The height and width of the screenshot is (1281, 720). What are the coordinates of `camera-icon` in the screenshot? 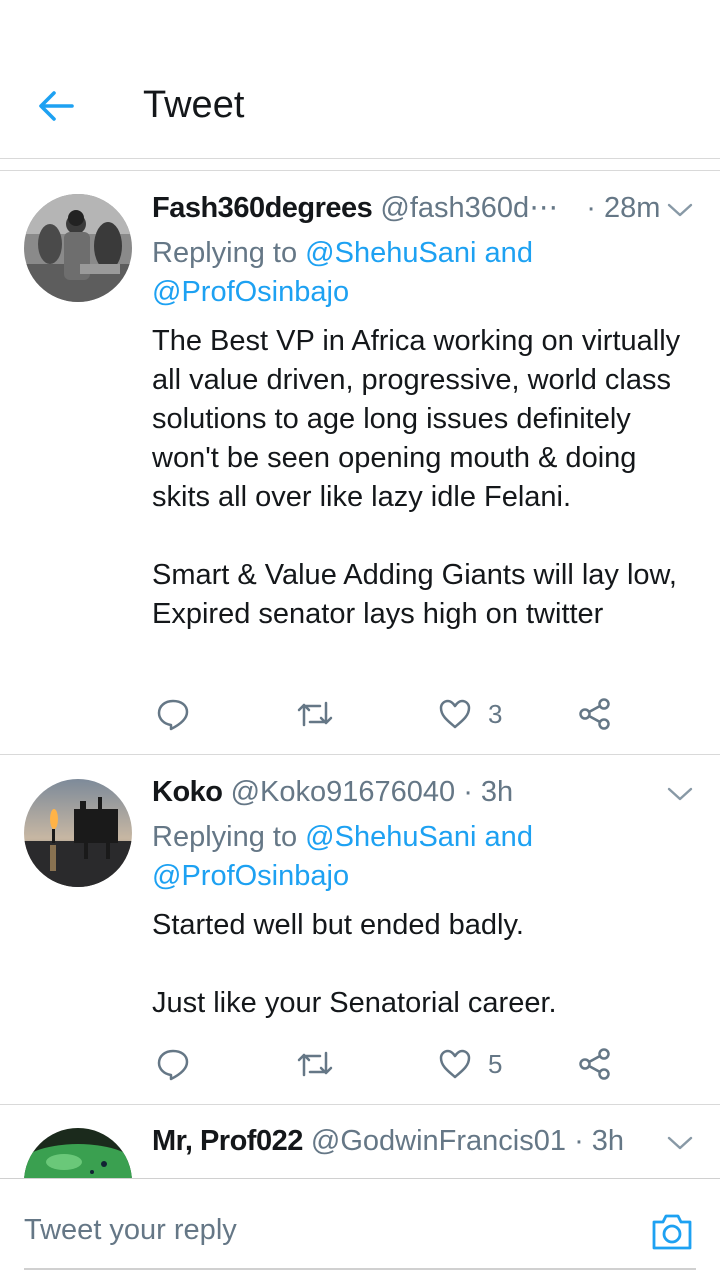 It's located at (672, 1232).